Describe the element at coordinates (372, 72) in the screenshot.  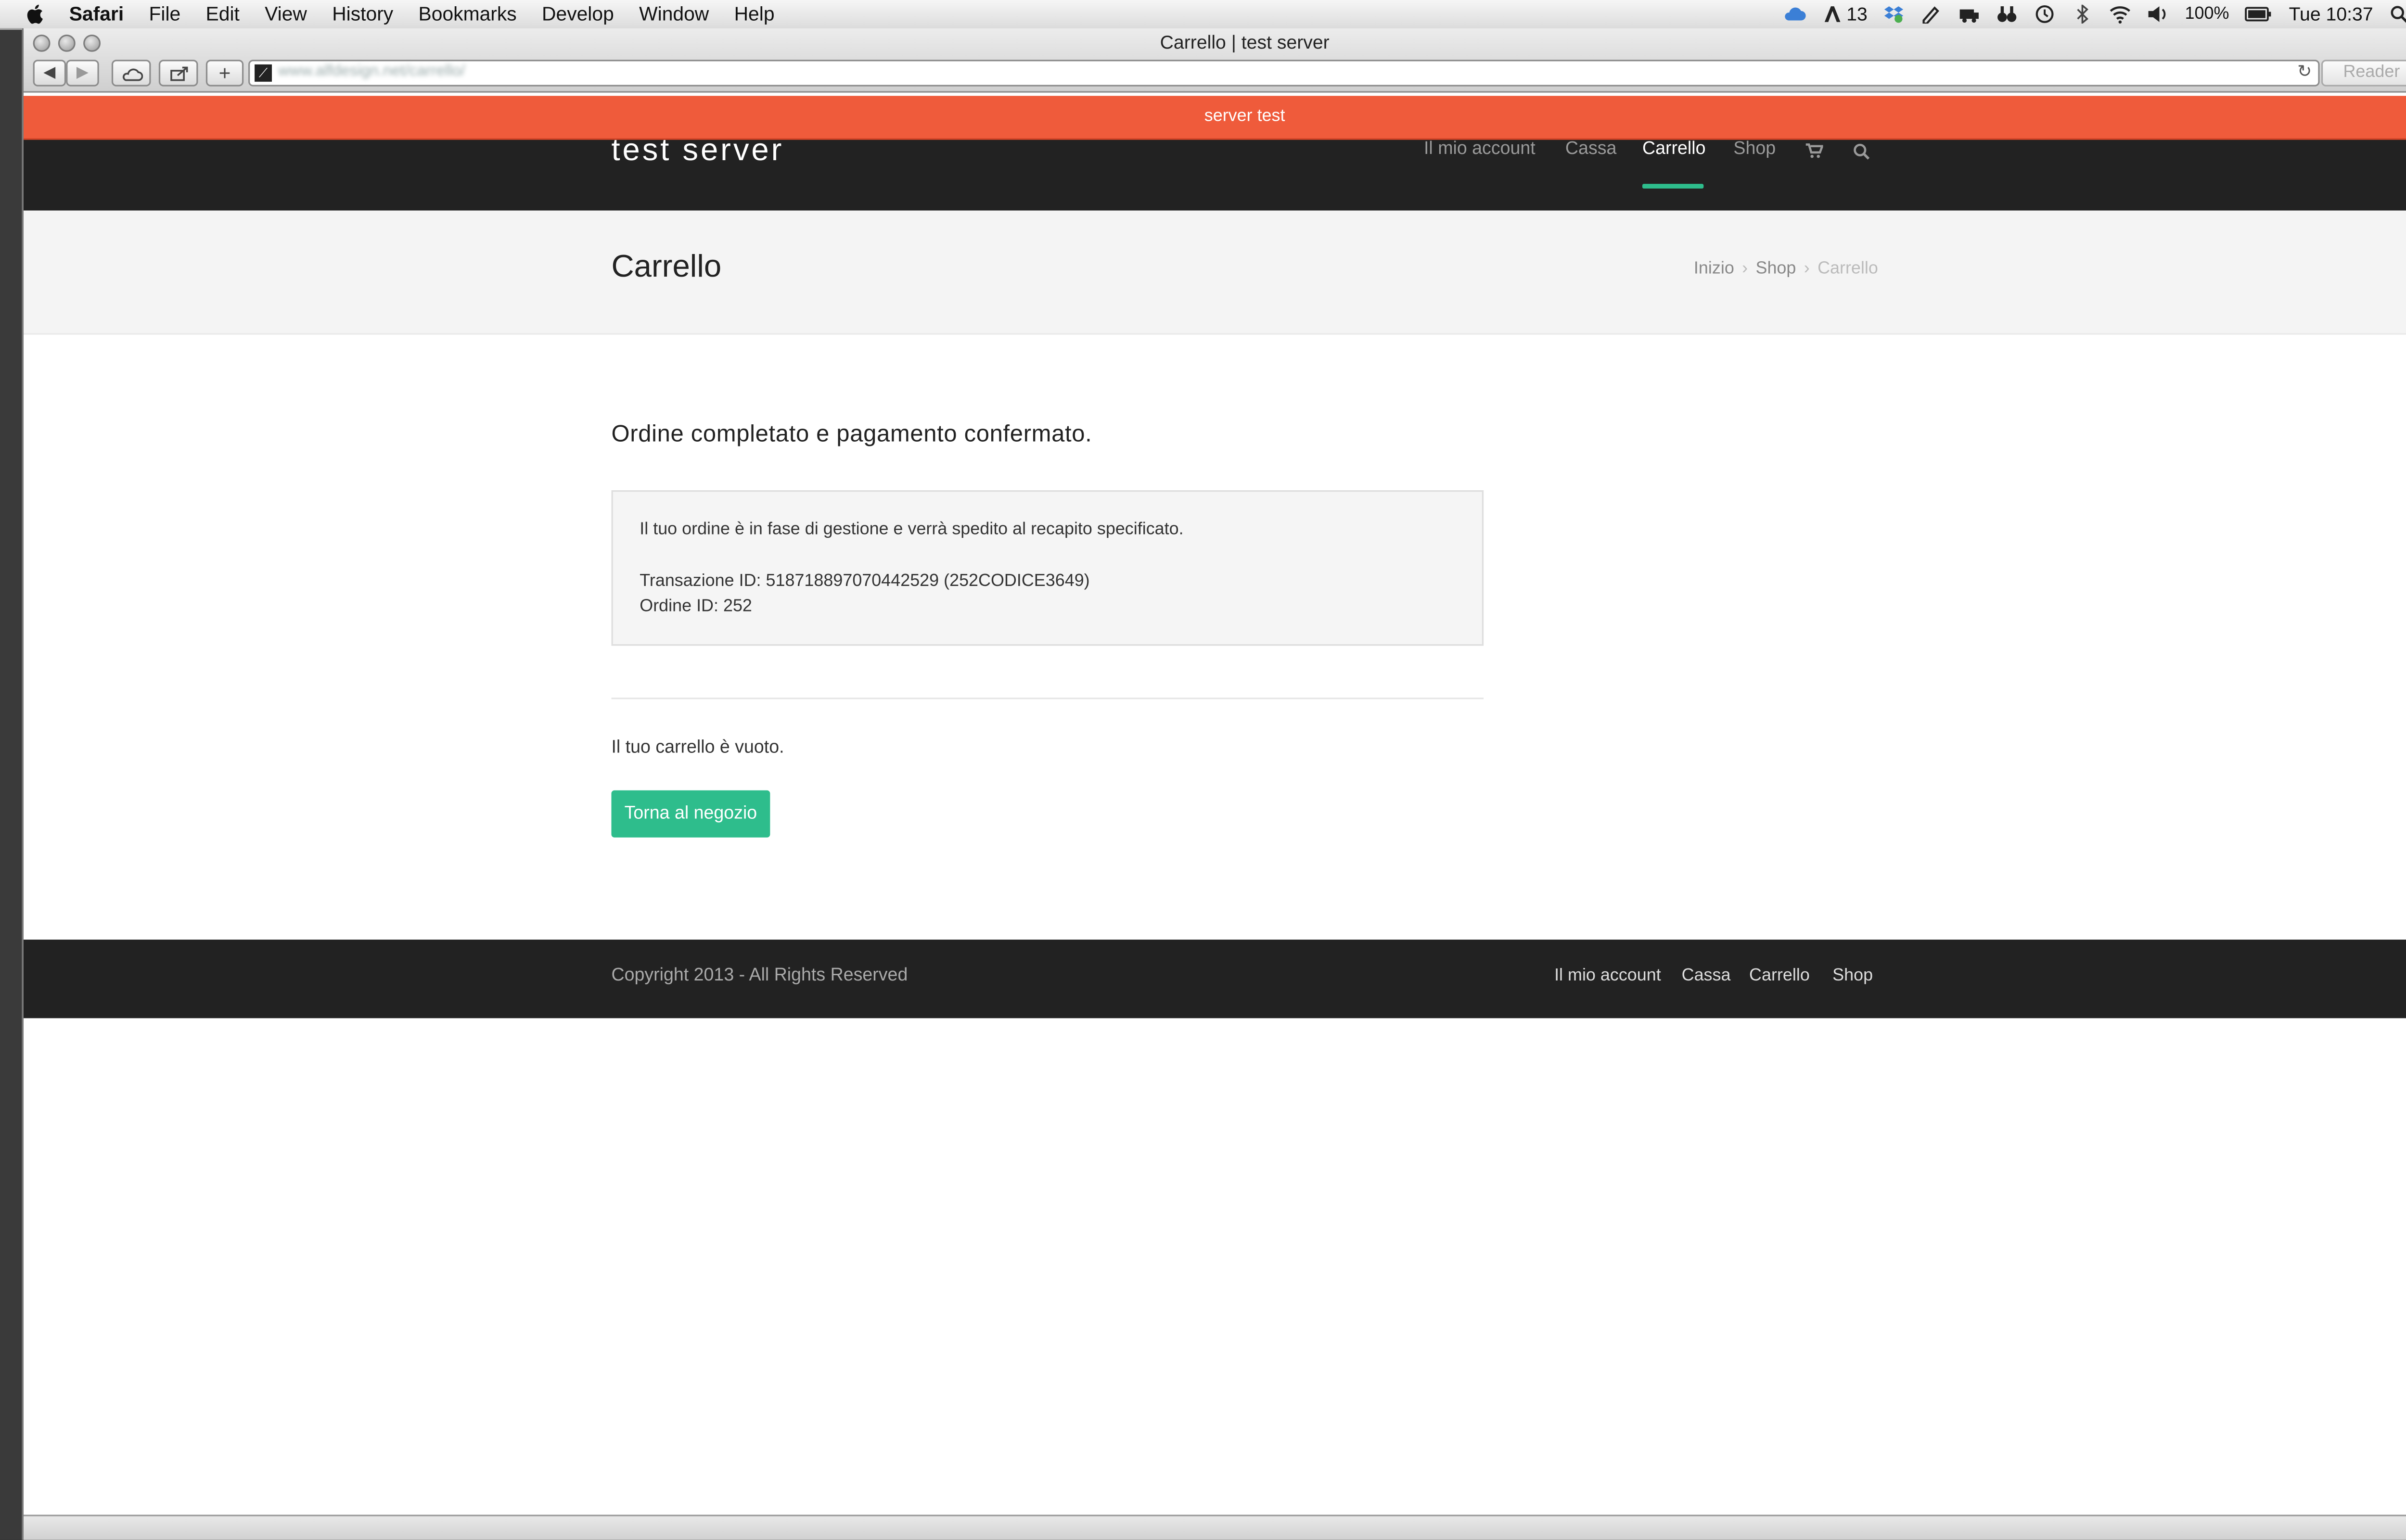
I see `url-text: www.alfdesign.net/carrello/` at that location.